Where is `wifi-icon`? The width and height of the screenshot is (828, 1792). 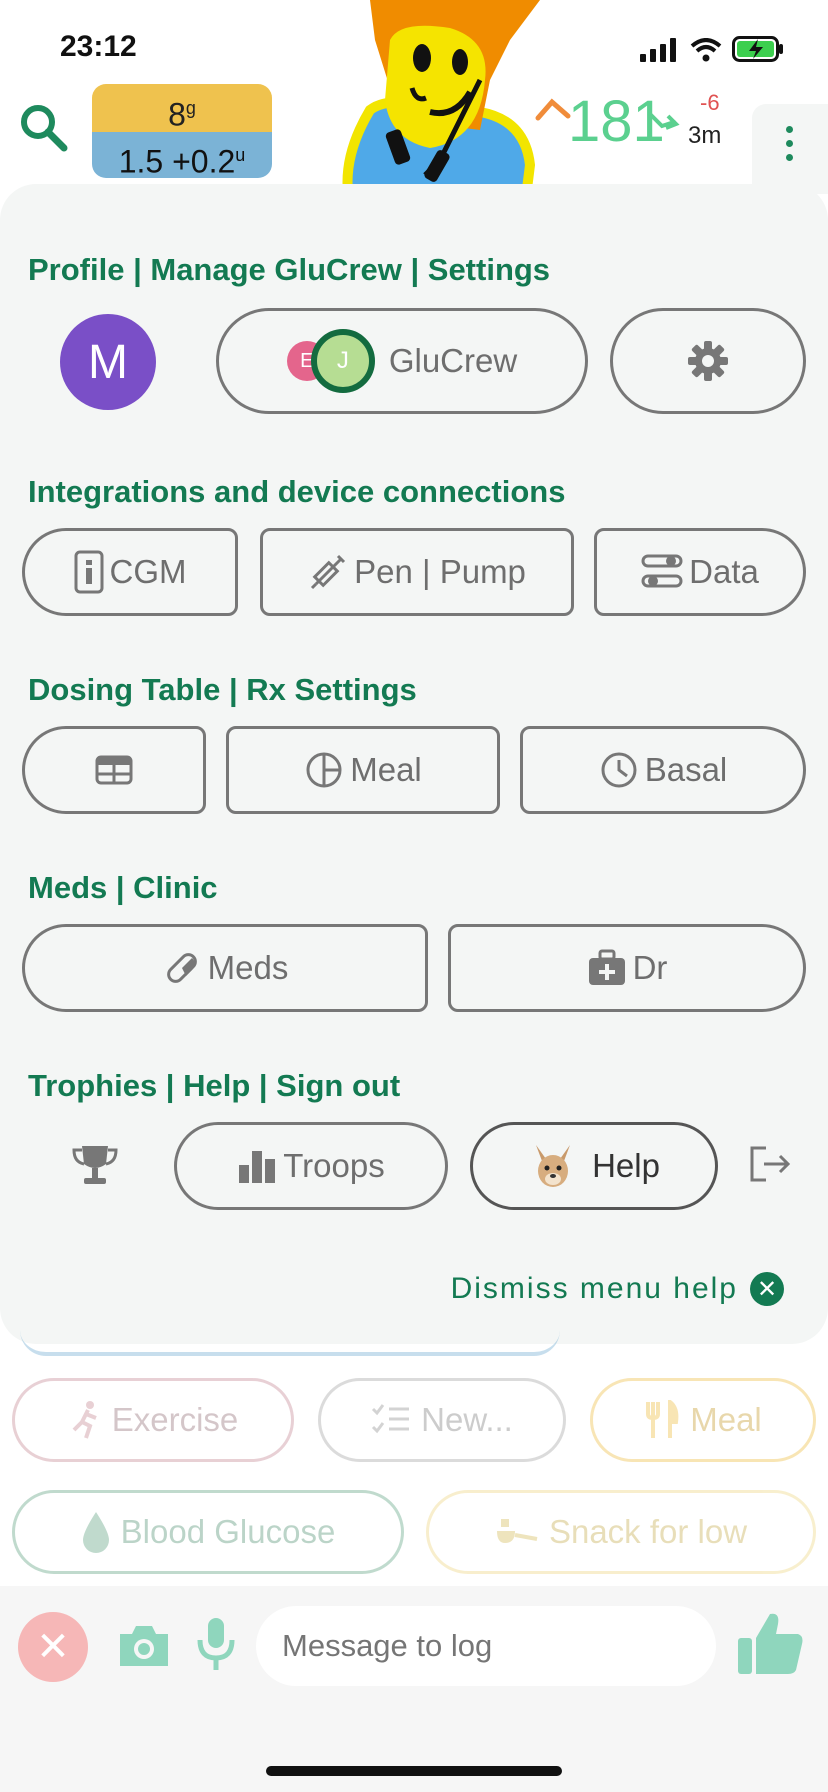
wifi-icon is located at coordinates (706, 50).